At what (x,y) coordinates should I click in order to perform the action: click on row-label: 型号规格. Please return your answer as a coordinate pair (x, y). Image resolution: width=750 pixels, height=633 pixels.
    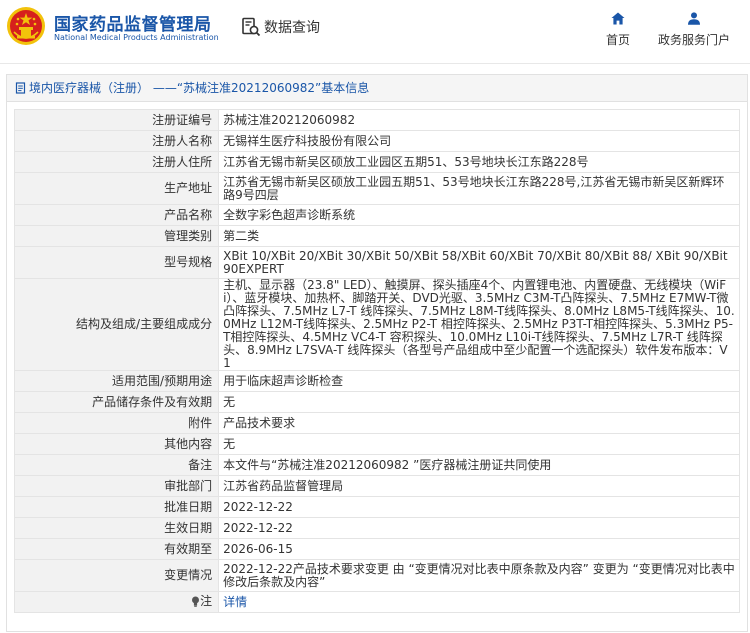
    Looking at the image, I should click on (116, 262).